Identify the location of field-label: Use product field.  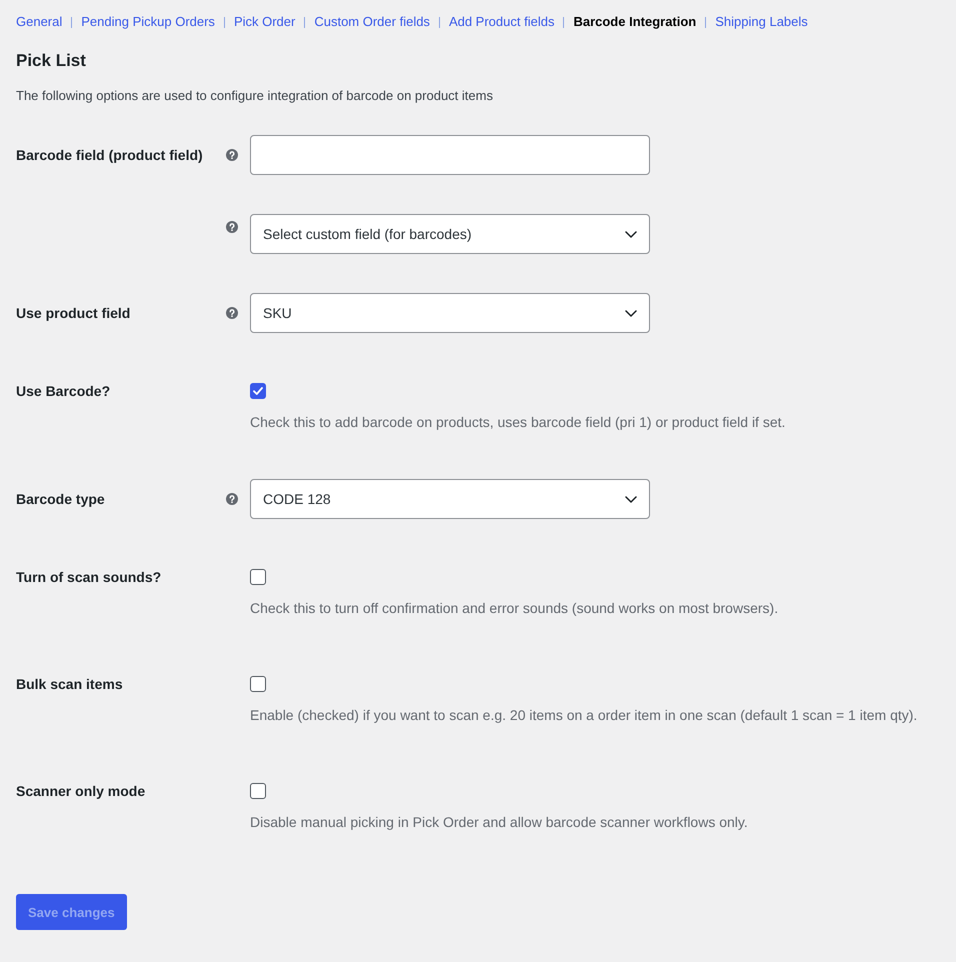
(73, 313).